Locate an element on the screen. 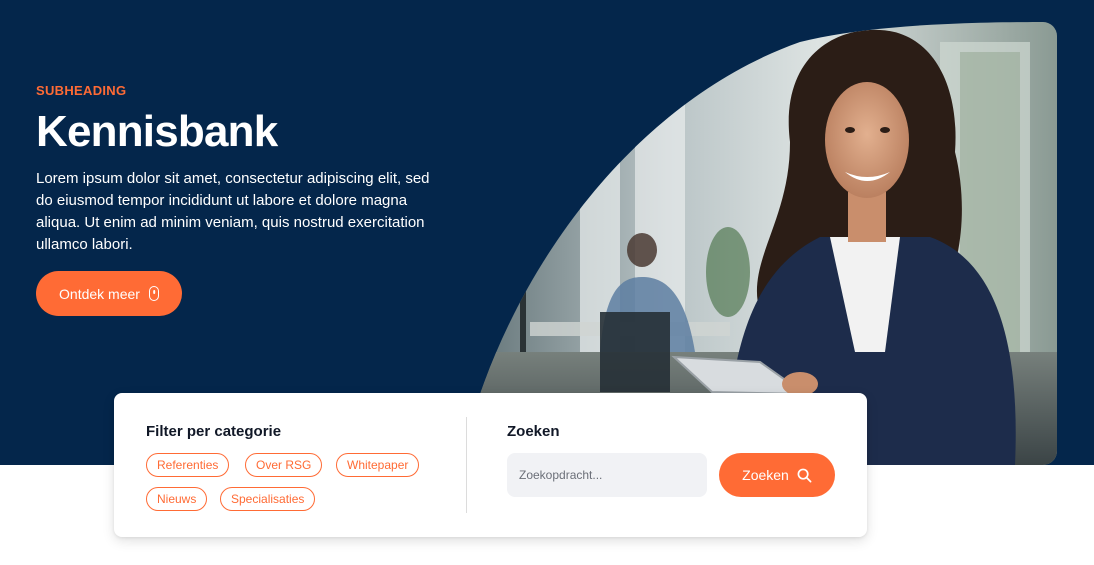  tag-specialisaties: Specialisaties is located at coordinates (268, 499).